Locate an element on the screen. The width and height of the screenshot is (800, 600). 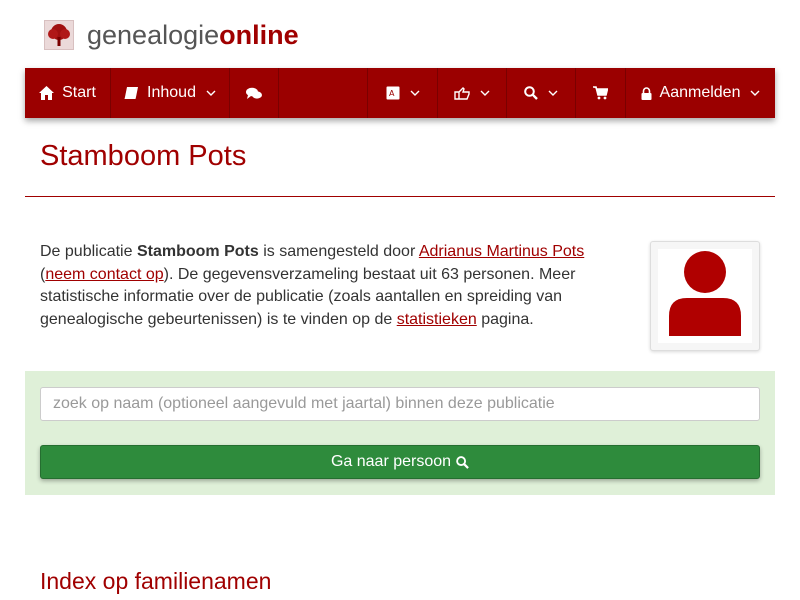
nav-login: Aanmelden is located at coordinates (700, 93).